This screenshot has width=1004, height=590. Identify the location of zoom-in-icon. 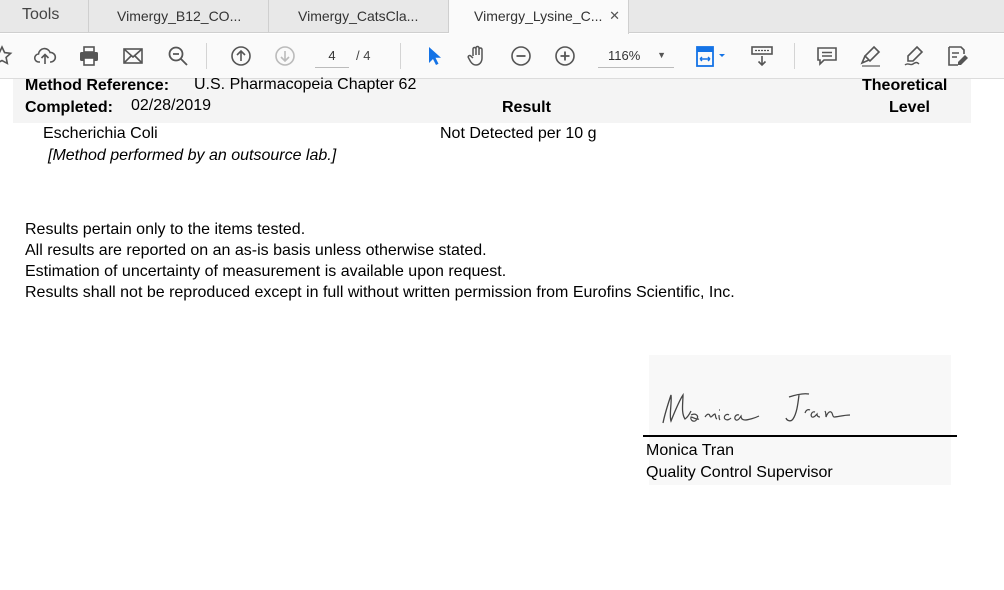
(565, 56).